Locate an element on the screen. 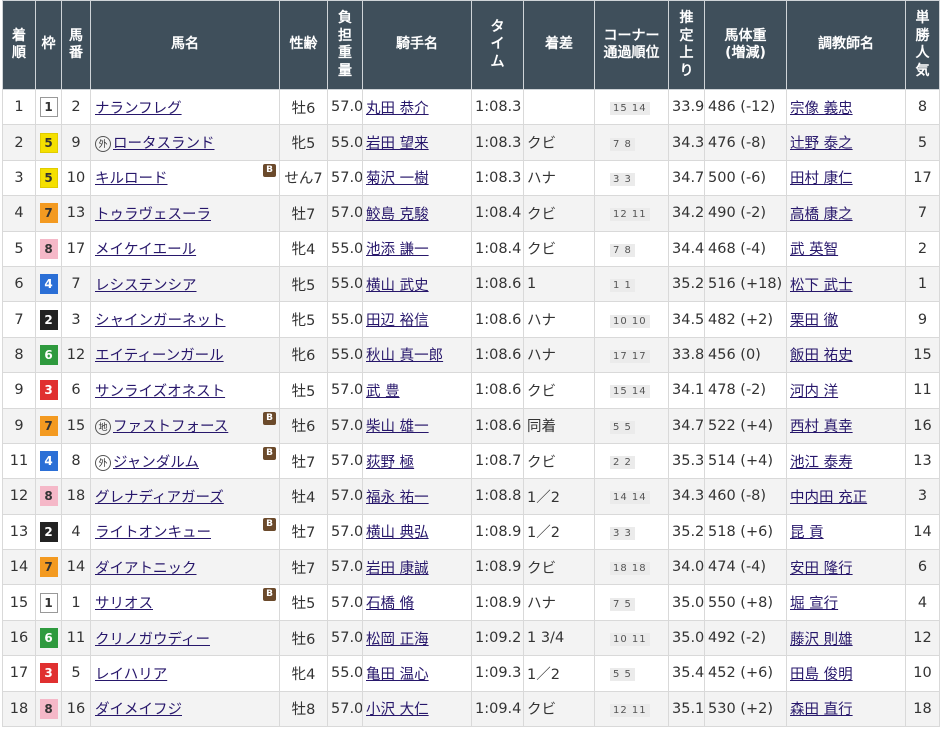 The width and height of the screenshot is (941, 732). trainer-cell: 安田 隆行 is located at coordinates (846, 567).